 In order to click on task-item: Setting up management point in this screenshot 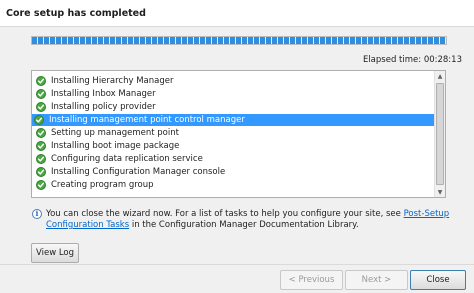, I will do `click(234, 133)`.